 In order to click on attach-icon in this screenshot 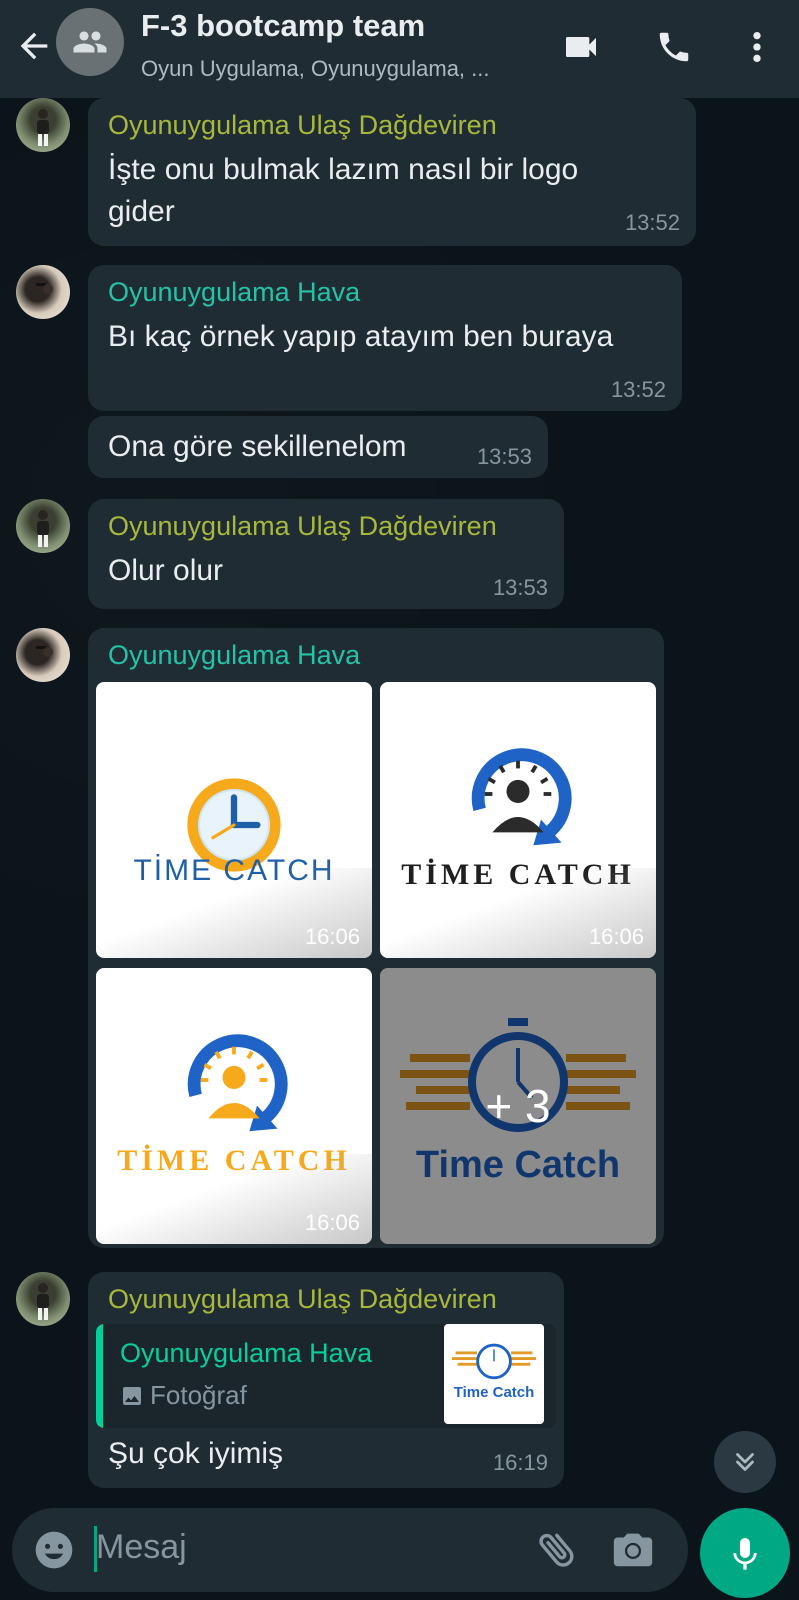, I will do `click(557, 1551)`.